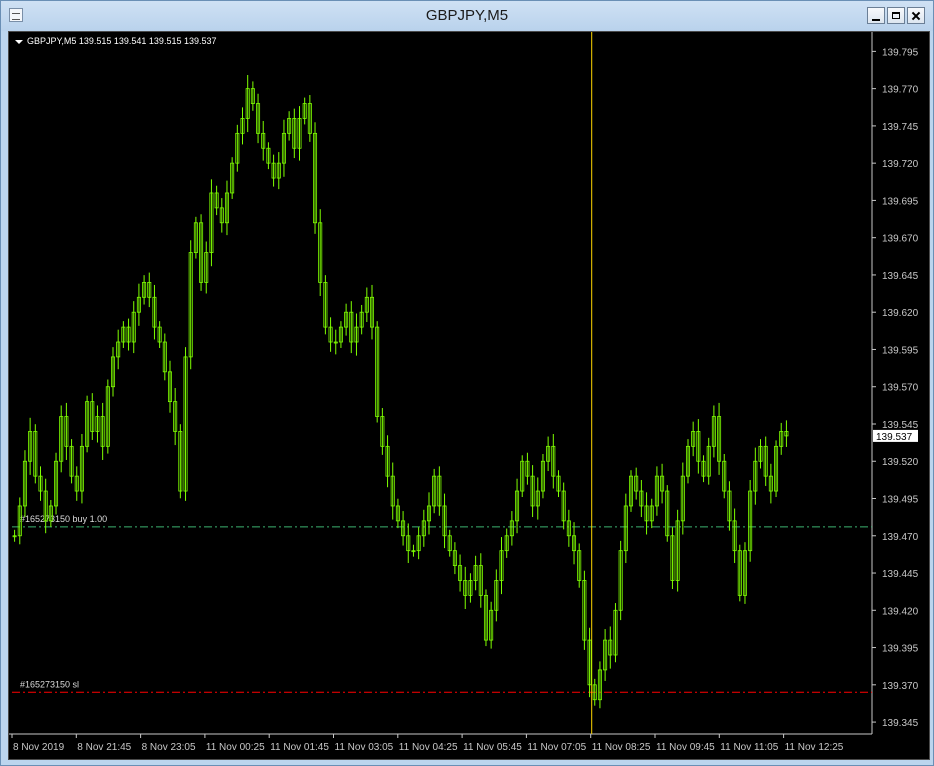  Describe the element at coordinates (39, 747) in the screenshot. I see `x-tick-label: 8 Nov 2019` at that location.